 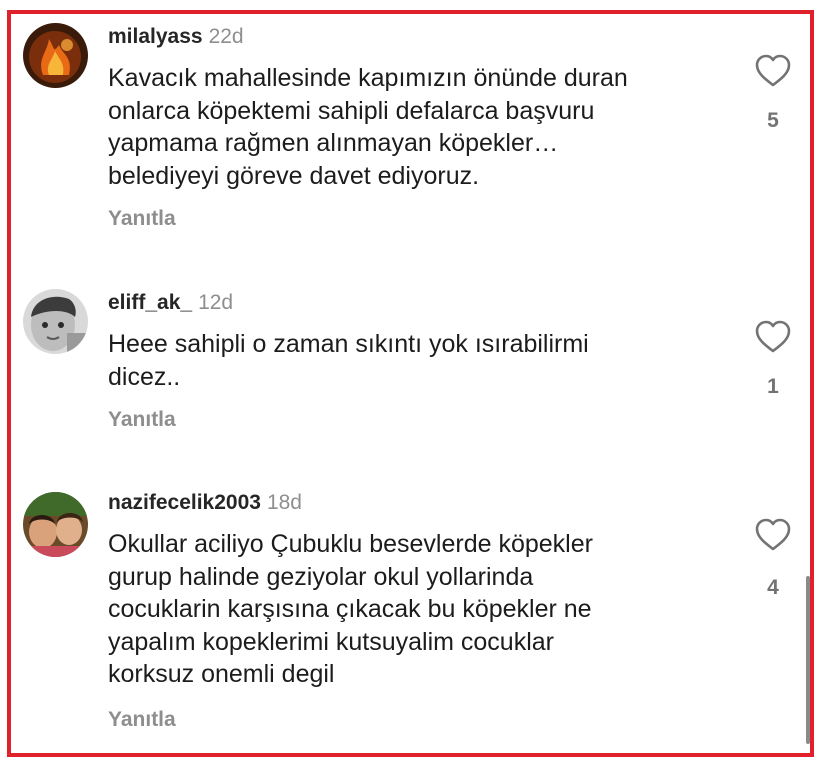 What do you see at coordinates (773, 587) in the screenshot?
I see `like-count: 4` at bounding box center [773, 587].